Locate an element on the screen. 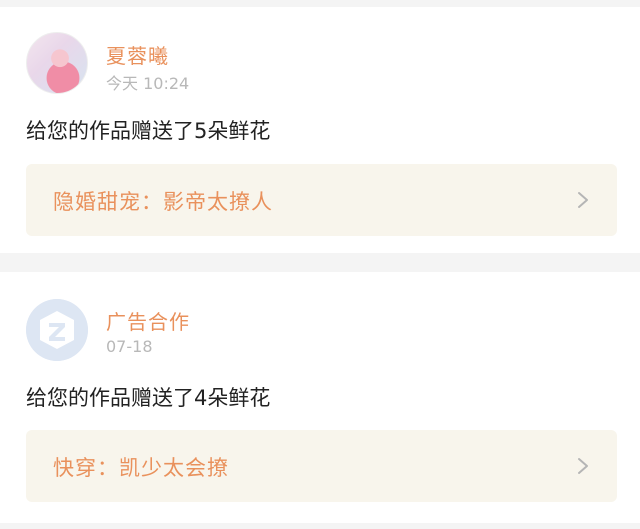 The width and height of the screenshot is (640, 529). work-link: 快穿：凯少太会撩 is located at coordinates (321, 466).